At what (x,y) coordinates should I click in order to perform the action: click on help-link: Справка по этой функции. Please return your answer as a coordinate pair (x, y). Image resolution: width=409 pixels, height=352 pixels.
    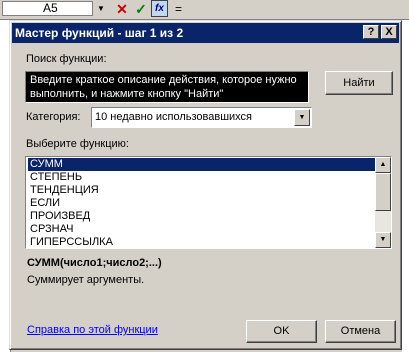
    Looking at the image, I should click on (92, 330).